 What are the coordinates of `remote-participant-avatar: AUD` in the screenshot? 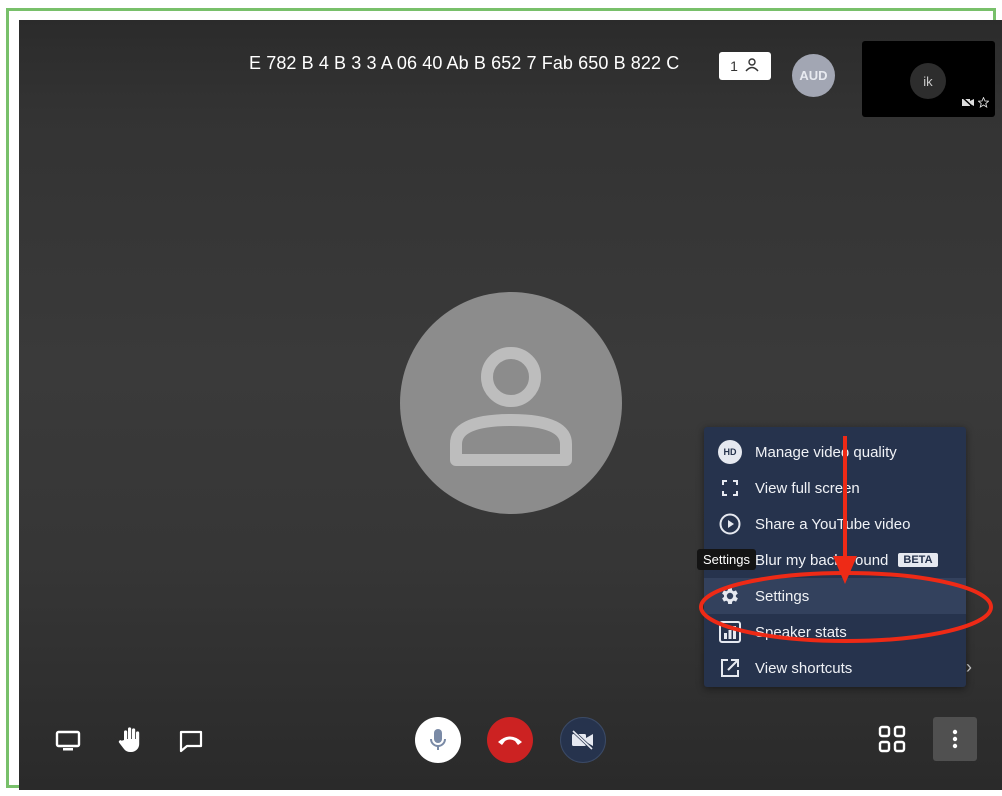 It's located at (813, 75).